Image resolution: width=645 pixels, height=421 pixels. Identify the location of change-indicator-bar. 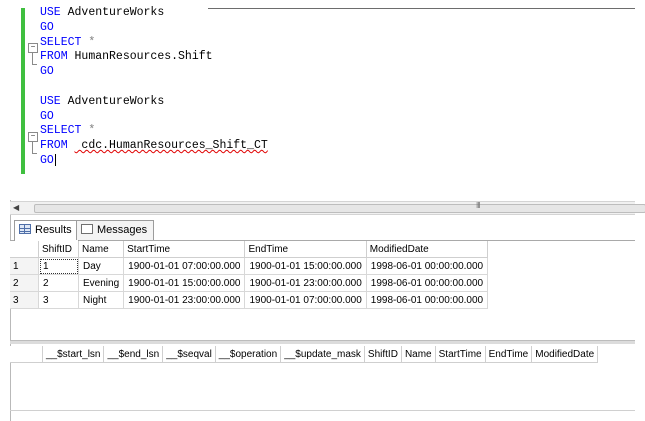
(23, 91).